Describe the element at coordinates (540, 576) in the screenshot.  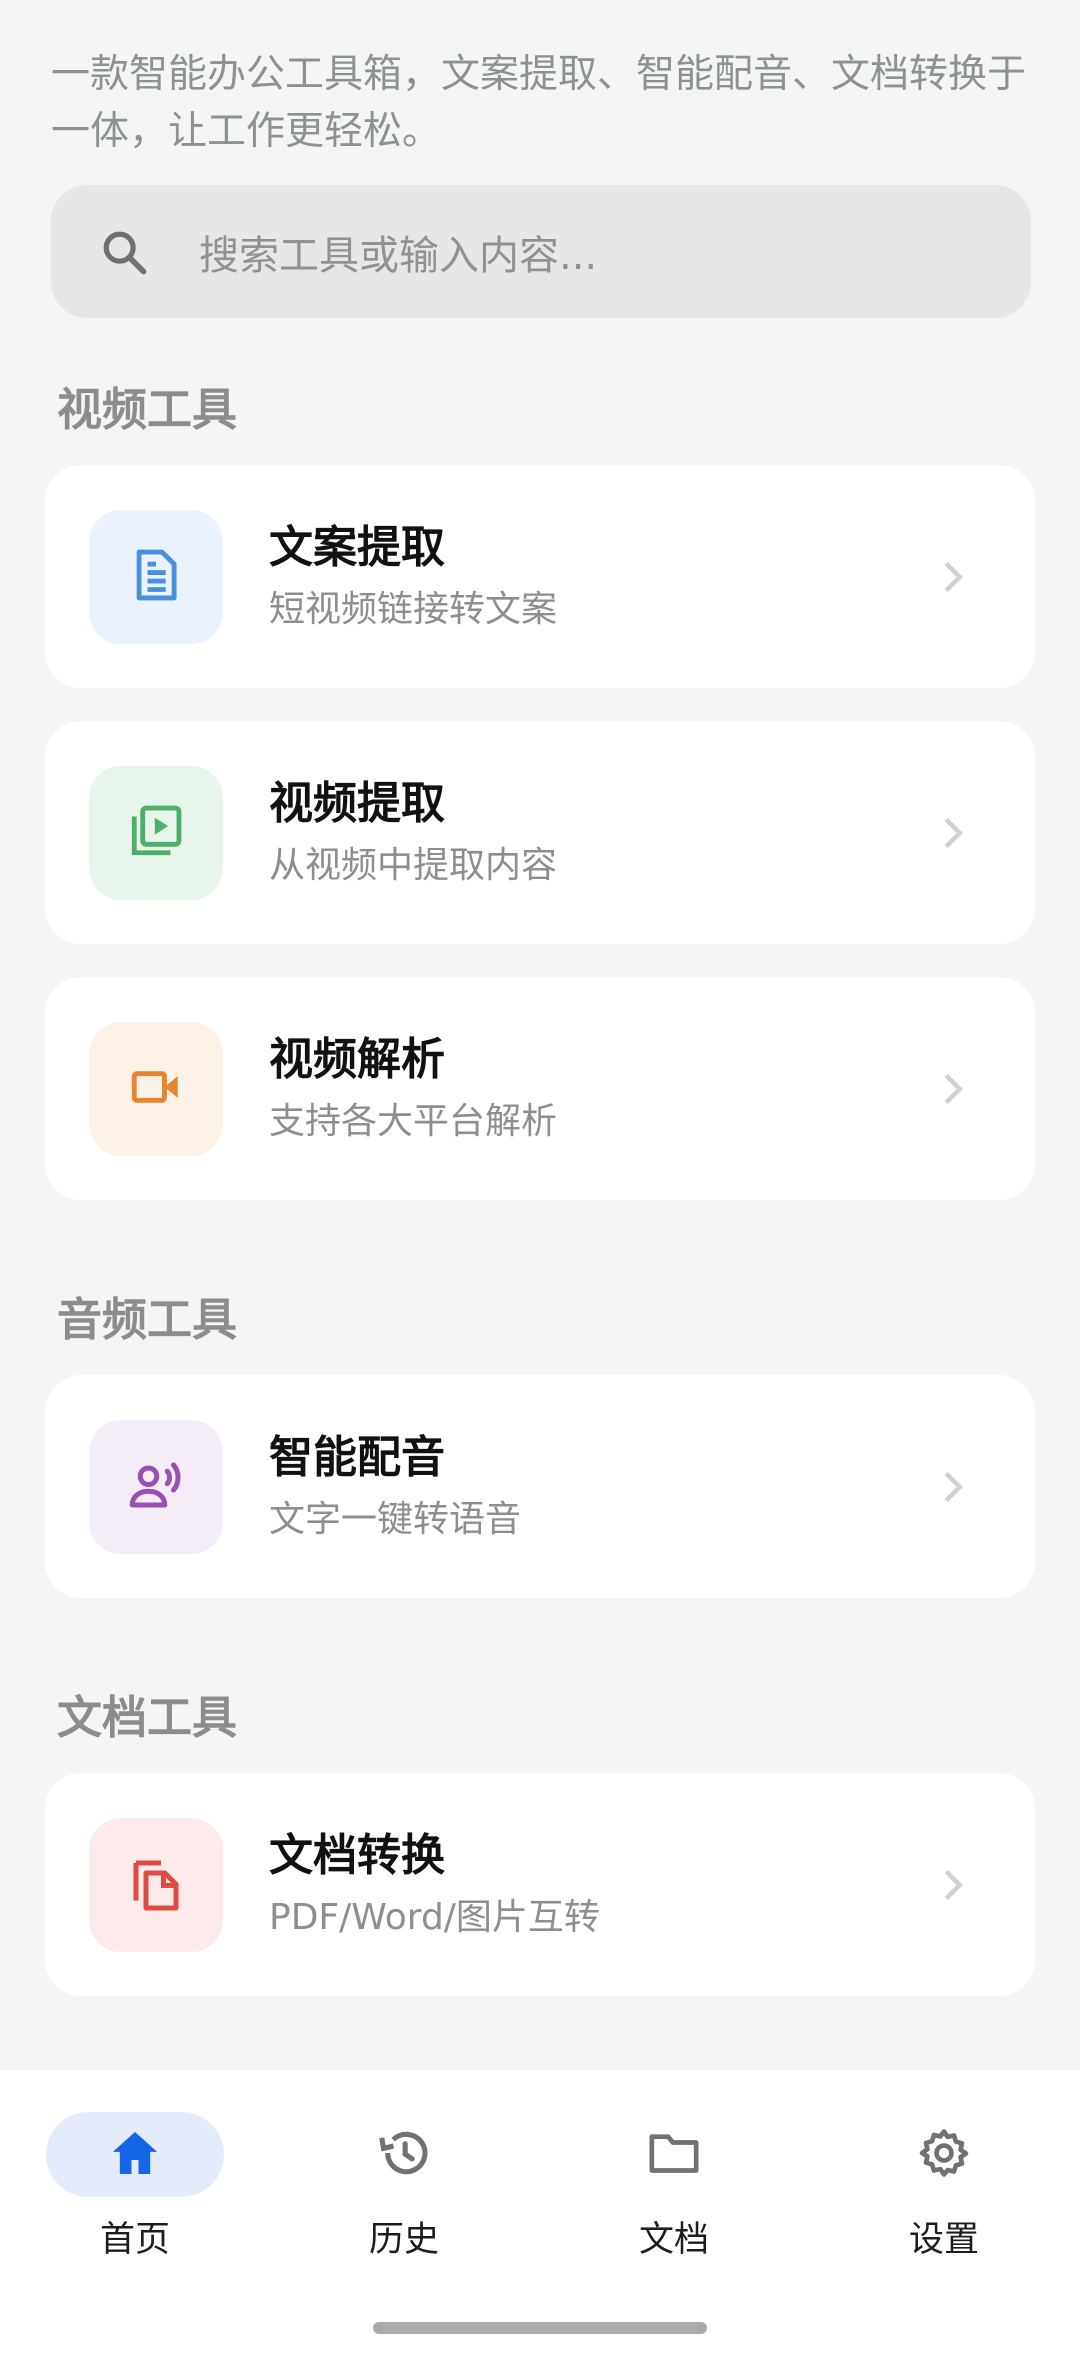
I see `tool-card-copy-extract: 文案提取 短视频链接转文案` at that location.